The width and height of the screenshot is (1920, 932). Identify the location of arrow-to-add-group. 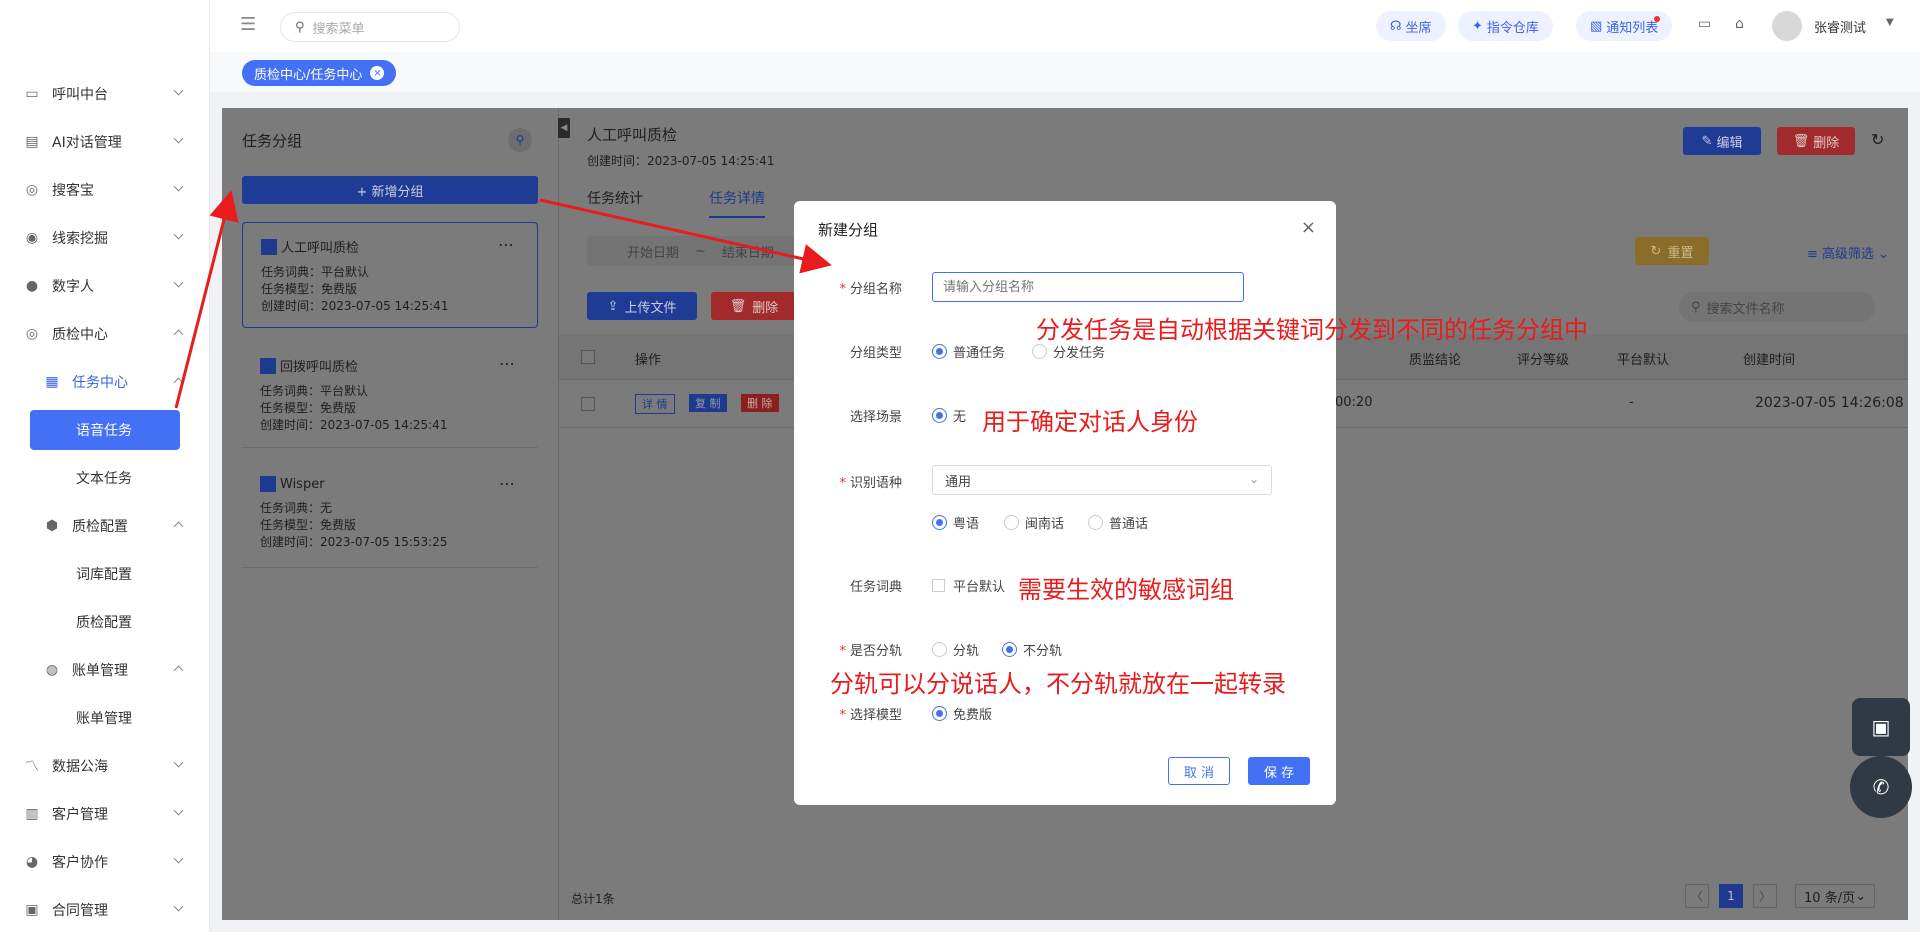
(206, 299).